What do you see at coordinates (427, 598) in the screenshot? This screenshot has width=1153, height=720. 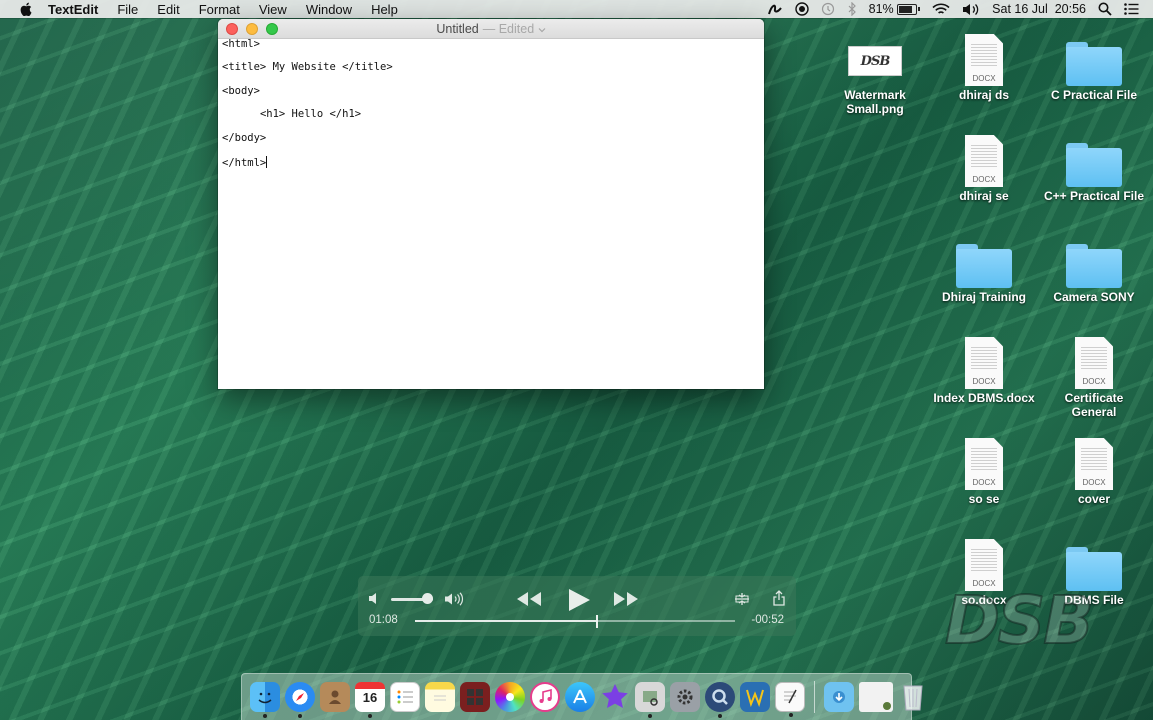 I see `volume-slider-knob` at bounding box center [427, 598].